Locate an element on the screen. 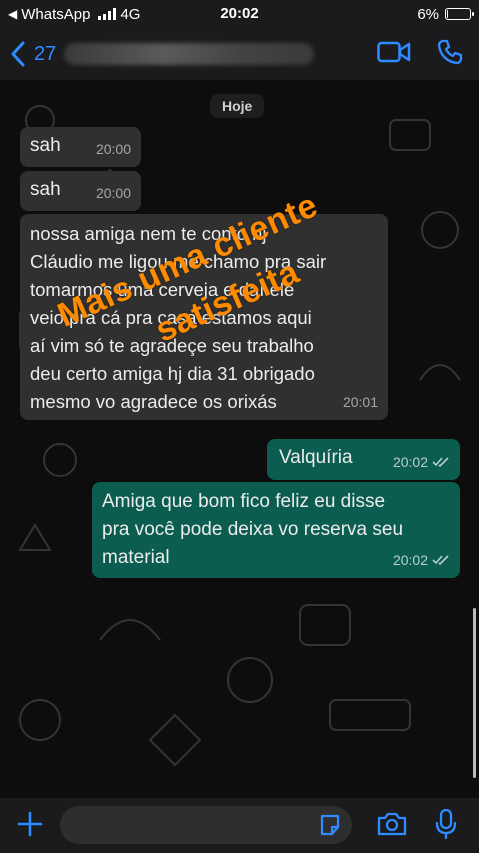 This screenshot has width=479, height=853. phone-icon is located at coordinates (450, 54).